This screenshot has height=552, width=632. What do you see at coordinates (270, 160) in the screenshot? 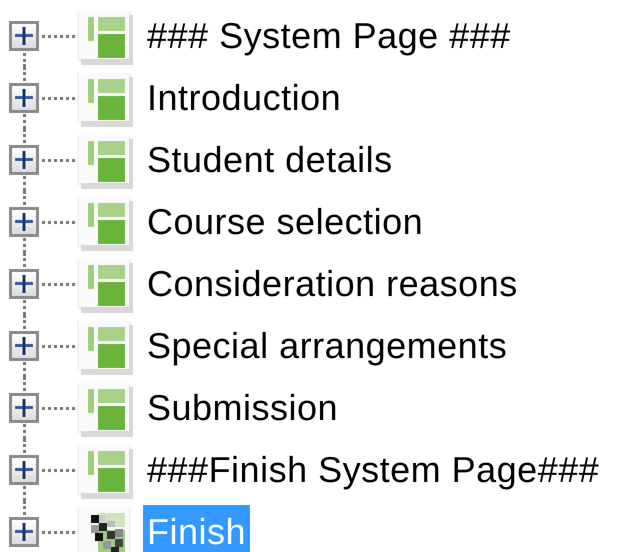
I see `tree-item-label: Student details` at bounding box center [270, 160].